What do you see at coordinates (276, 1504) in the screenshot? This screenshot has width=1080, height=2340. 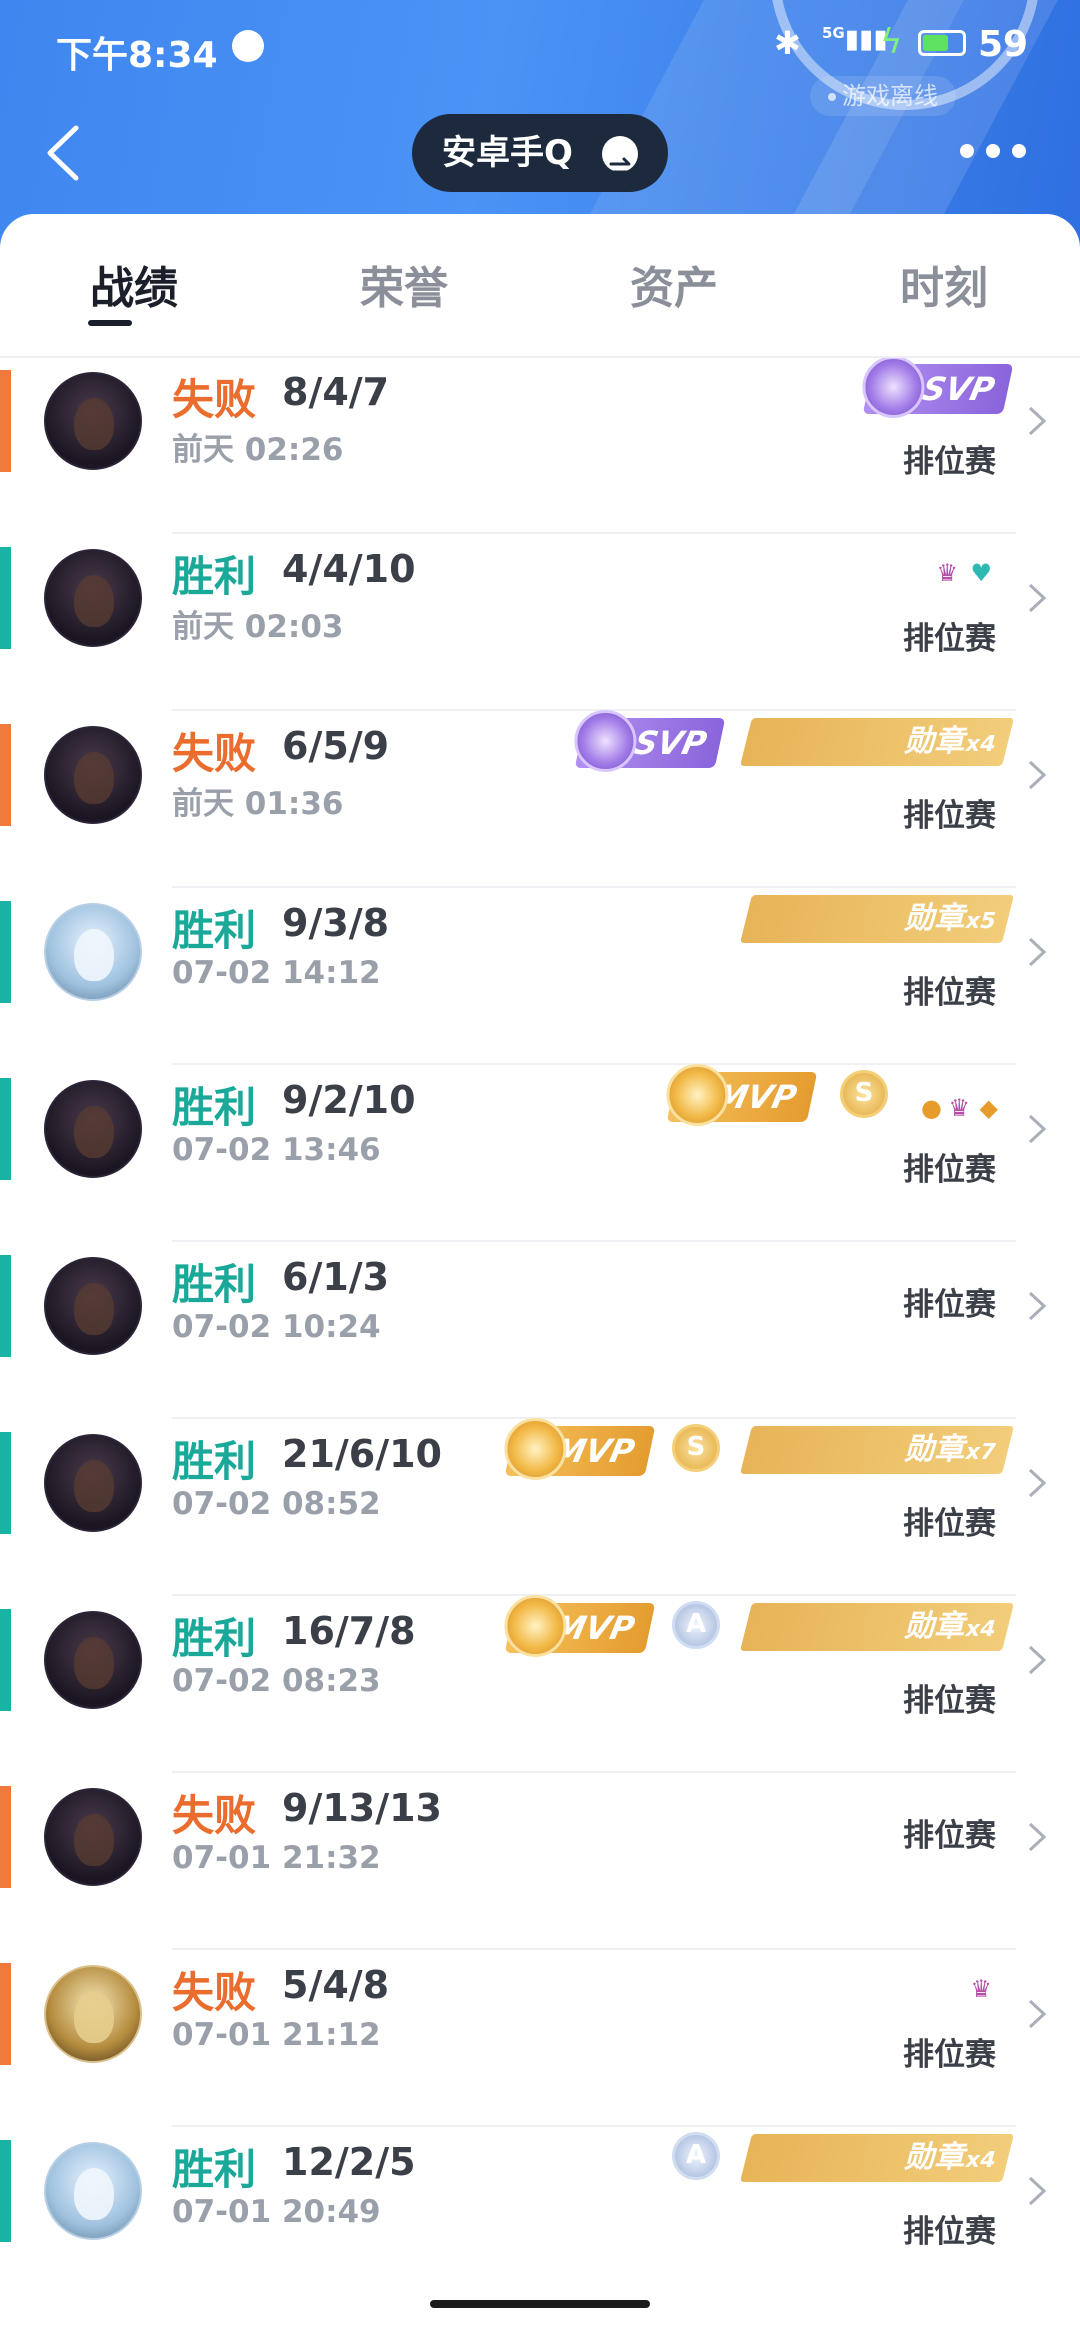 I see `match-time: 07-02 08:52` at bounding box center [276, 1504].